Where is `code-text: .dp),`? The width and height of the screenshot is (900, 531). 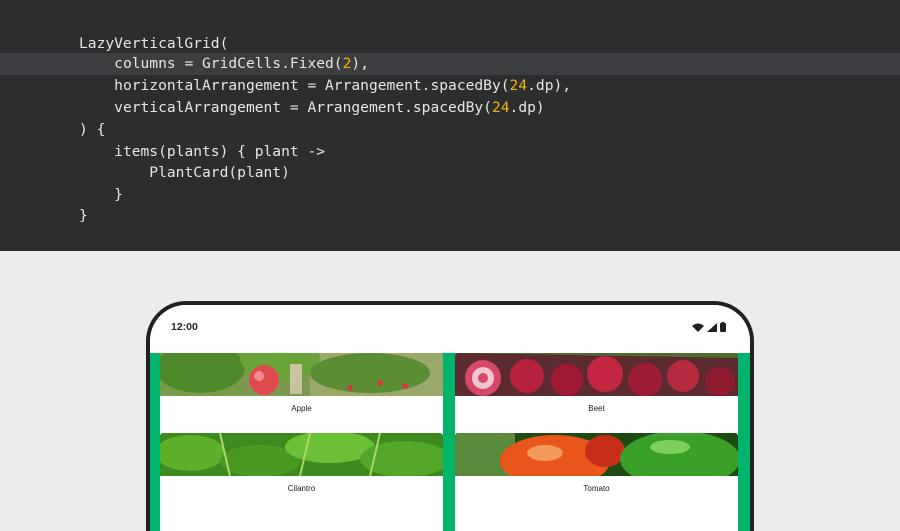
code-text: .dp), is located at coordinates (549, 85).